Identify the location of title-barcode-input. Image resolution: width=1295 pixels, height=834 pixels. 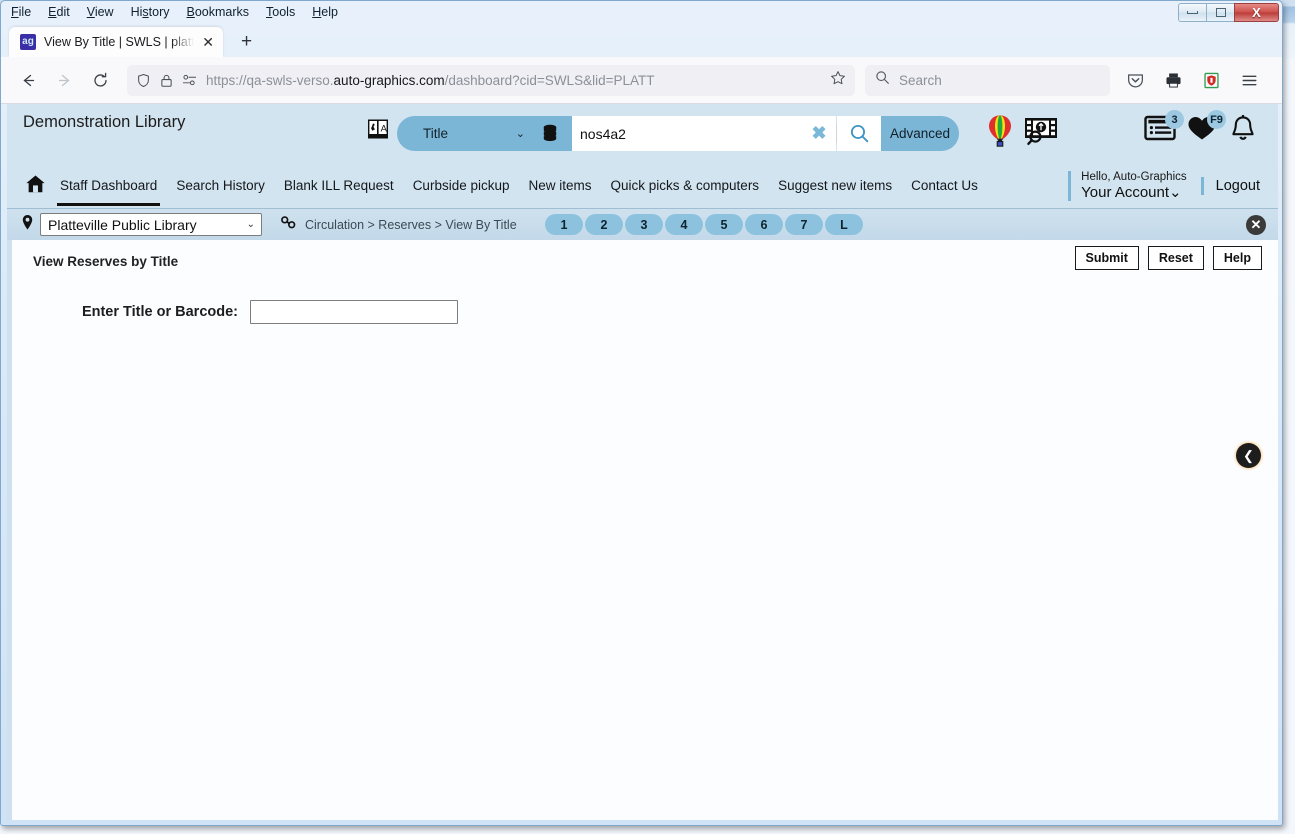
(354, 312).